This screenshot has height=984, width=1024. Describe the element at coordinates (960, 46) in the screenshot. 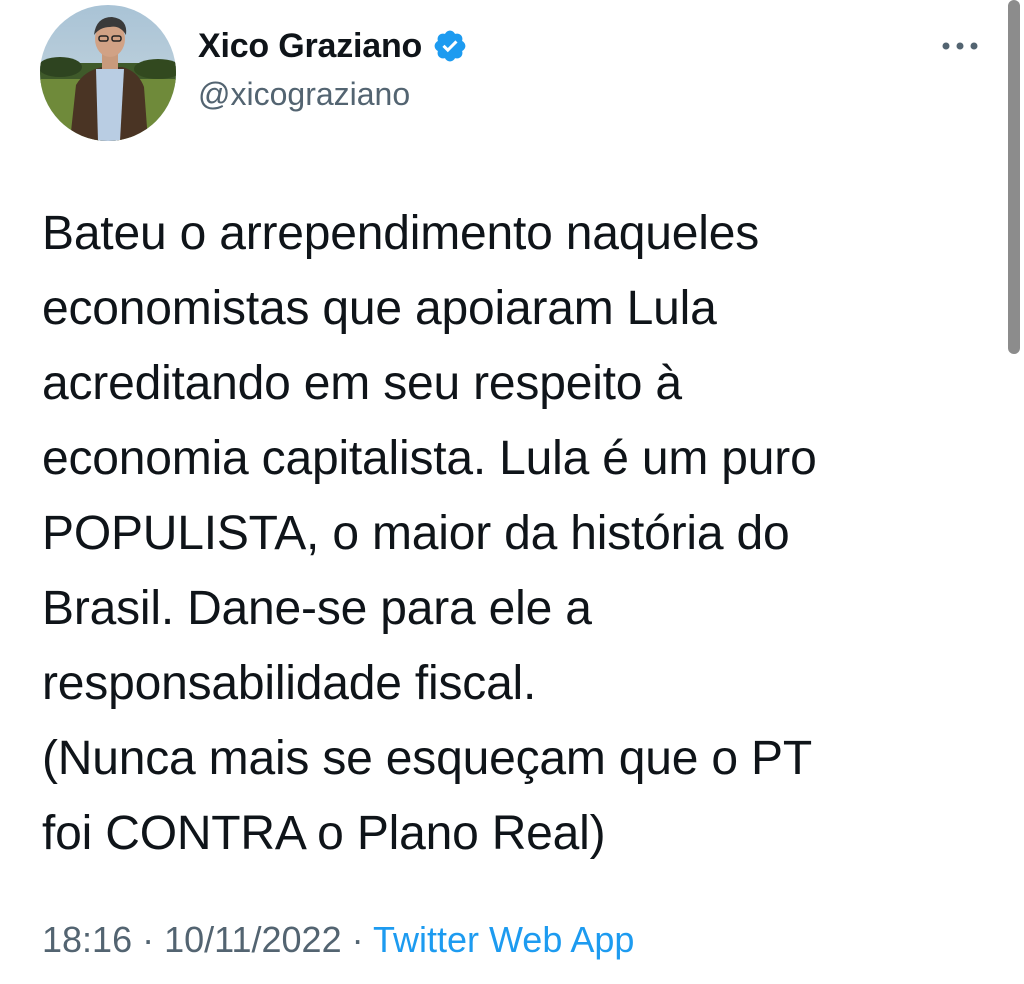

I see `more-options-icon` at that location.